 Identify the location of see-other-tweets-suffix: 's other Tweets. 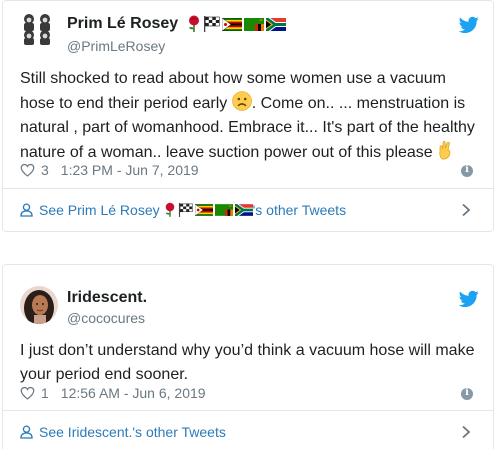
(299, 210).